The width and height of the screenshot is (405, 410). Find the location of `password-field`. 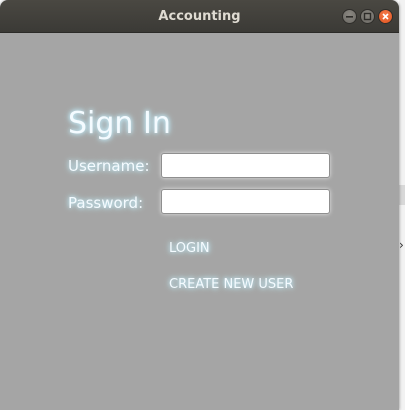

password-field is located at coordinates (245, 201).